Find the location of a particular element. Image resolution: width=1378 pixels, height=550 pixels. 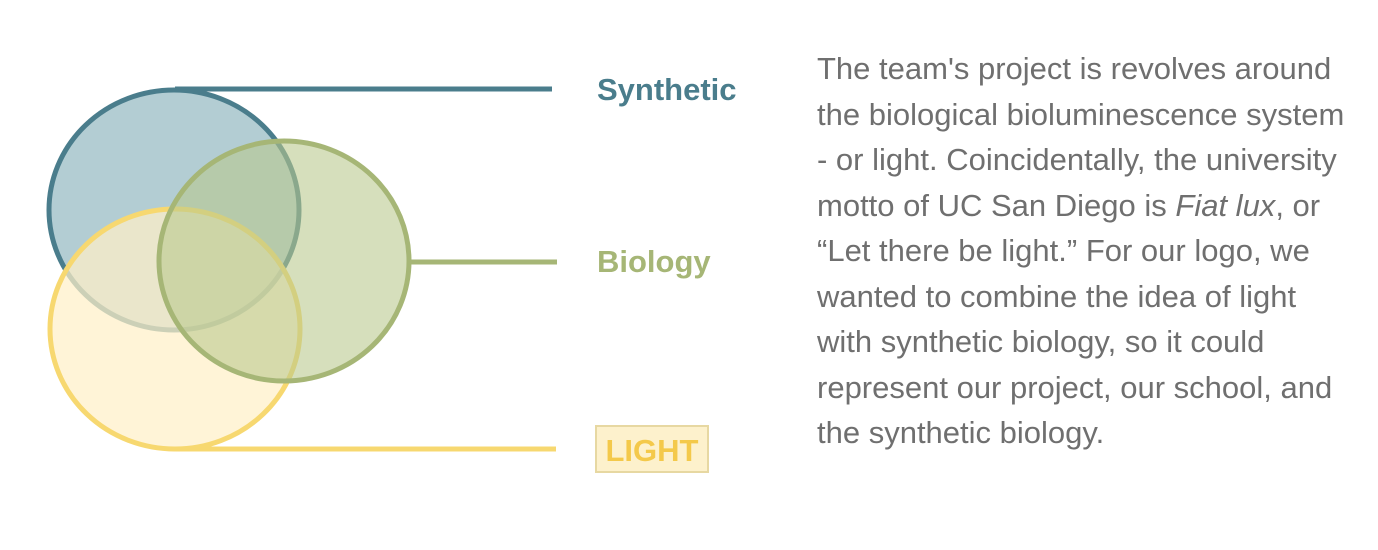

light-label-text: LIGHT is located at coordinates (652, 450).